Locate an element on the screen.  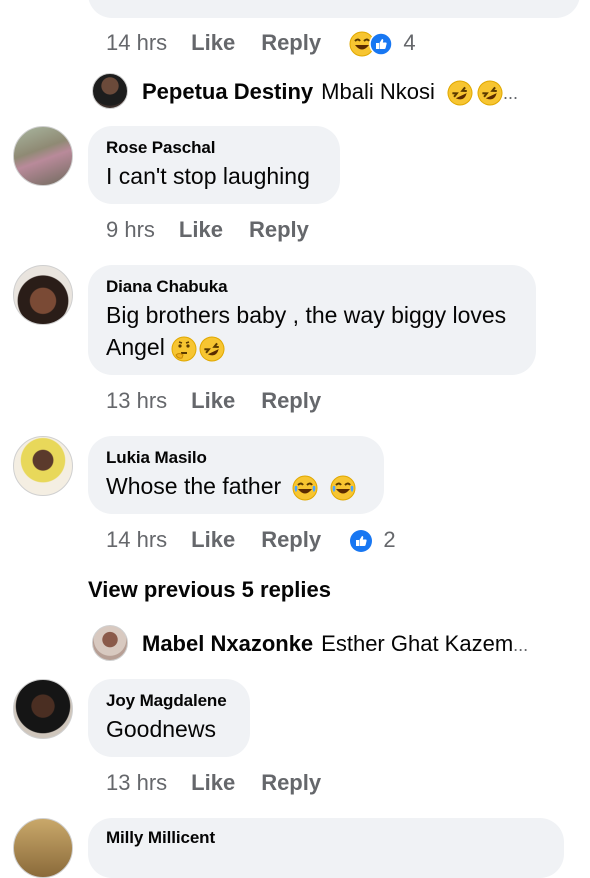
reaction-count: 2 is located at coordinates (389, 539).